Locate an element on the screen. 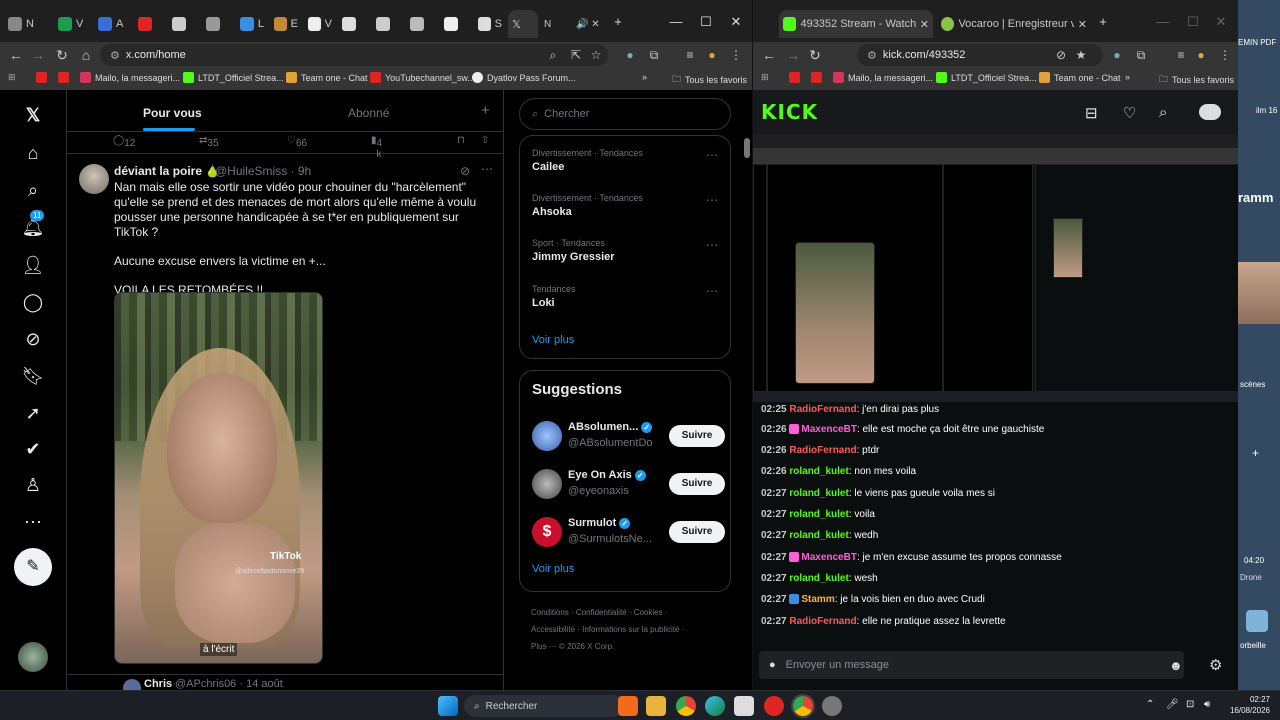 This screenshot has width=1280, height=720. add-tab-icon: + is located at coordinates (485, 110).